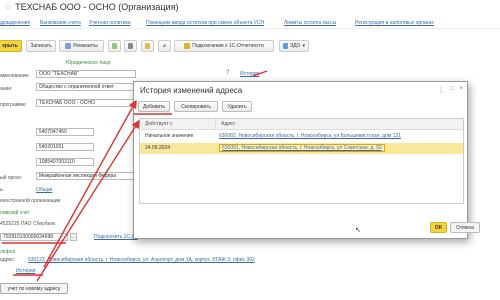 Image resolution: width=500 pixels, height=300 pixels. I want to click on dialog-window-controls: ⋮ □ ×, so click(450, 89).